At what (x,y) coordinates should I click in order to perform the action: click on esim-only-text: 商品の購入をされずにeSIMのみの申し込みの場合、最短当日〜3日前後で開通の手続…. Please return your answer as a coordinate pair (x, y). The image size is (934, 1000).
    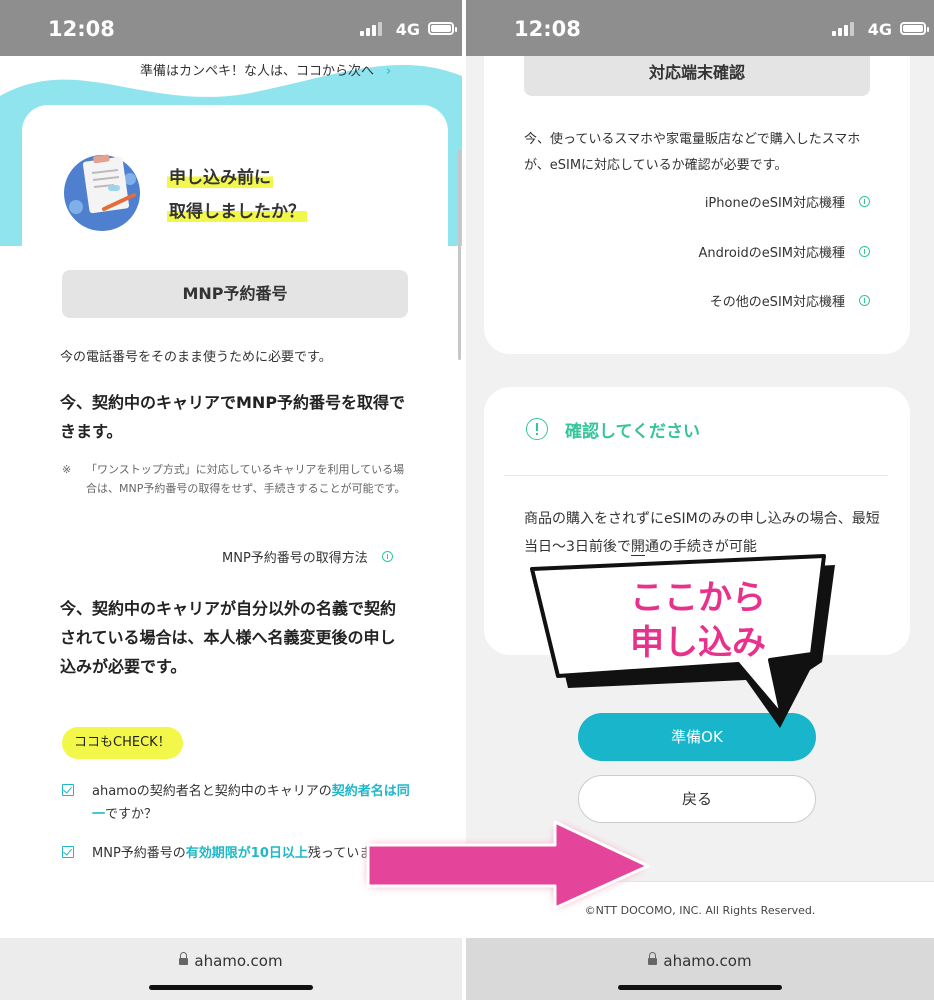
    Looking at the image, I should click on (702, 533).